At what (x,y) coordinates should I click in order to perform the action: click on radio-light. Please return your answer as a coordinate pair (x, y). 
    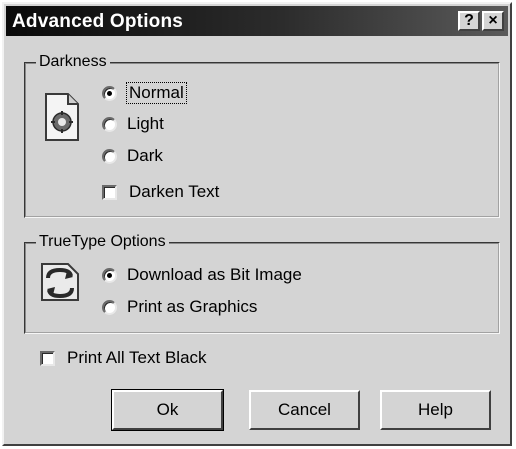
    Looking at the image, I should click on (109, 124).